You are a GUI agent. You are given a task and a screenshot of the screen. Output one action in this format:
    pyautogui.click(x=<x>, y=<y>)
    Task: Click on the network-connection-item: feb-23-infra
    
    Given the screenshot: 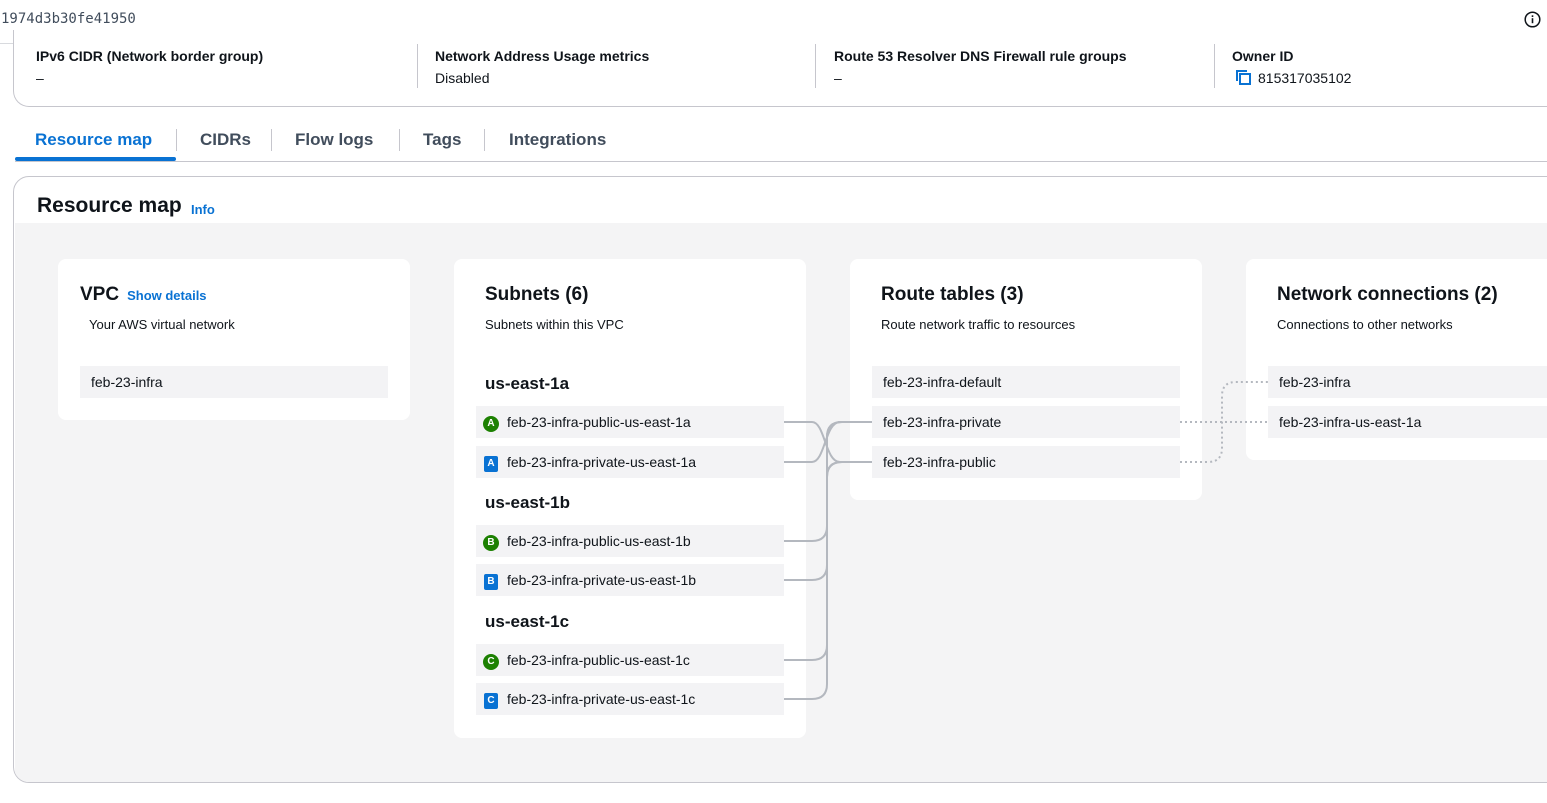 What is the action you would take?
    pyautogui.click(x=1407, y=382)
    